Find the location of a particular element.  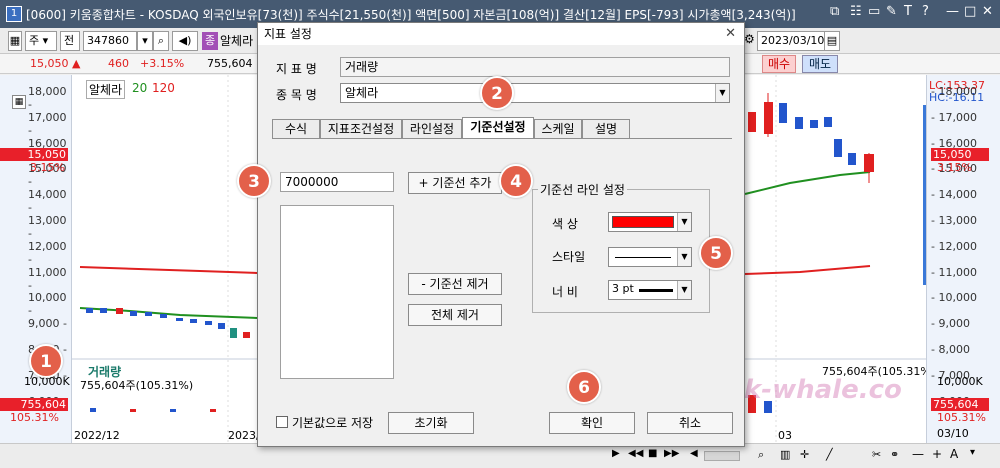

buy-button: 매수 is located at coordinates (779, 64).